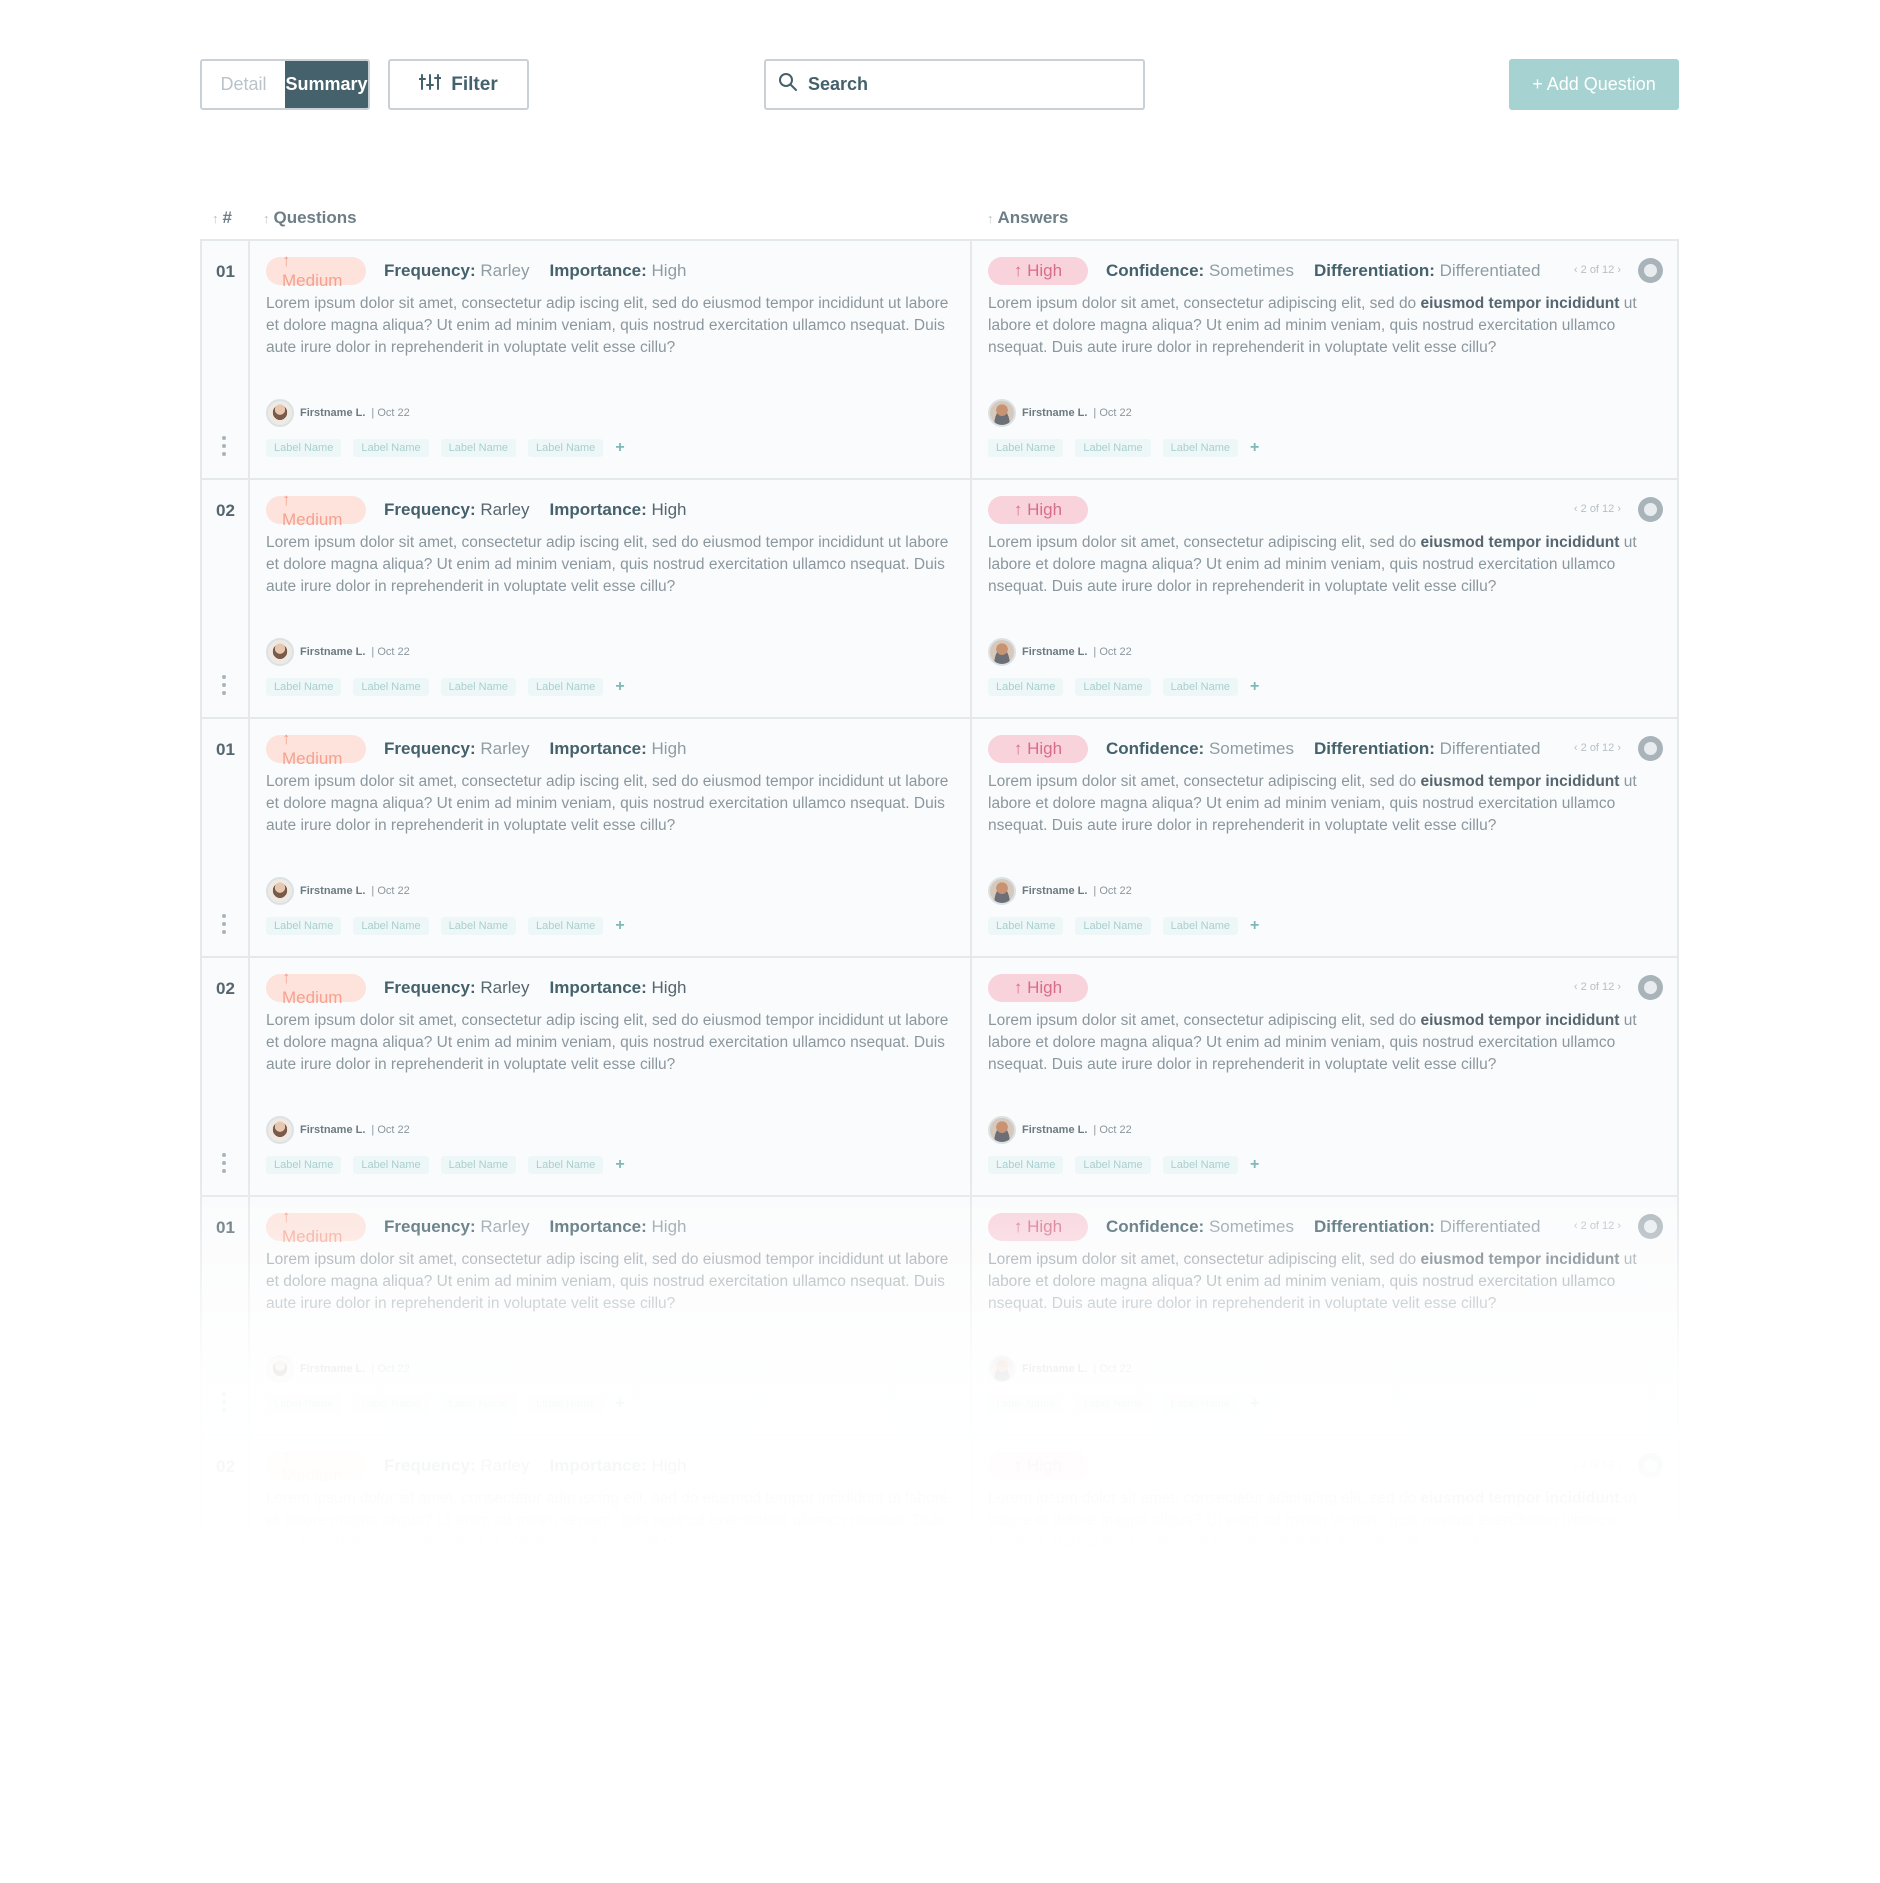  I want to click on summary-view-button: Summary, so click(326, 84).